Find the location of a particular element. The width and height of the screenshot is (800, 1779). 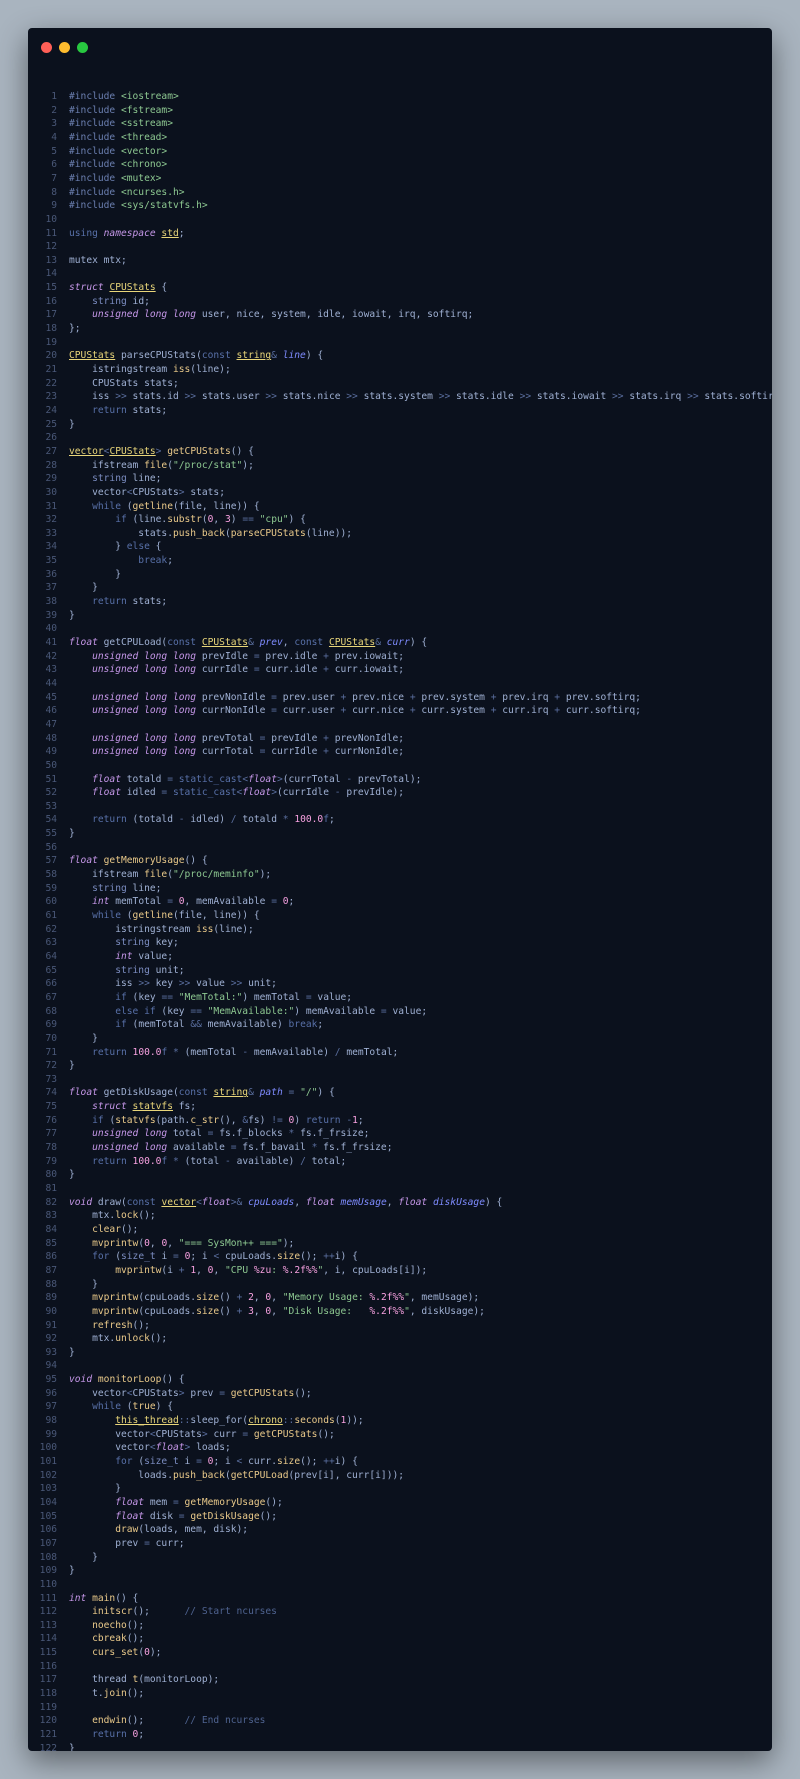

code-token: prev.irq is located at coordinates (528, 697).